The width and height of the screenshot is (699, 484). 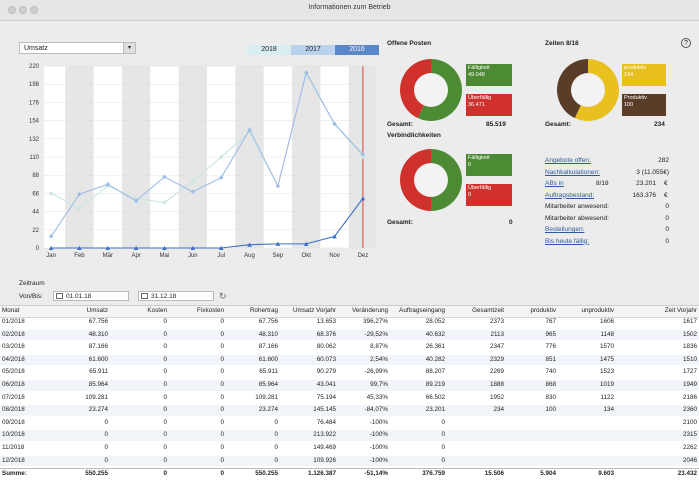 What do you see at coordinates (313, 50) in the screenshot?
I see `year-toggle-2017: 2017` at bounding box center [313, 50].